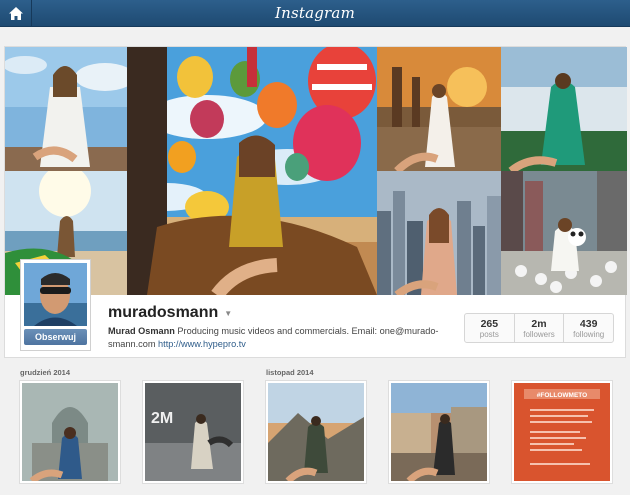 This screenshot has height=495, width=630. I want to click on follow-button: Obserwuj, so click(55, 337).